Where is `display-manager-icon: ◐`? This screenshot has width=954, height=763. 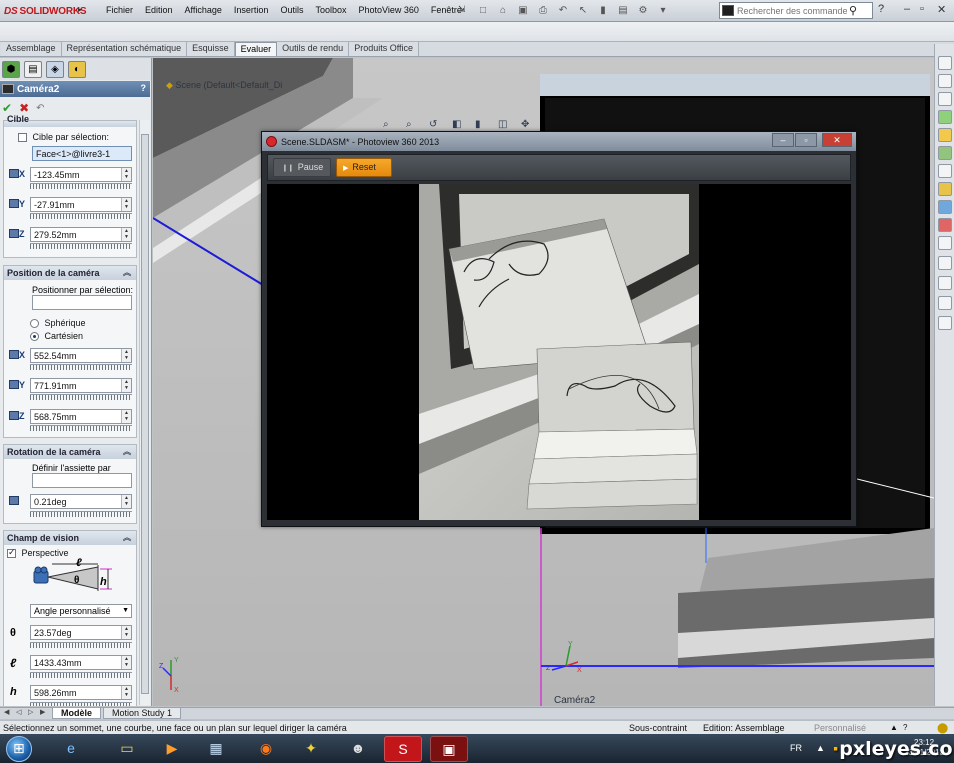 display-manager-icon: ◐ is located at coordinates (77, 69).